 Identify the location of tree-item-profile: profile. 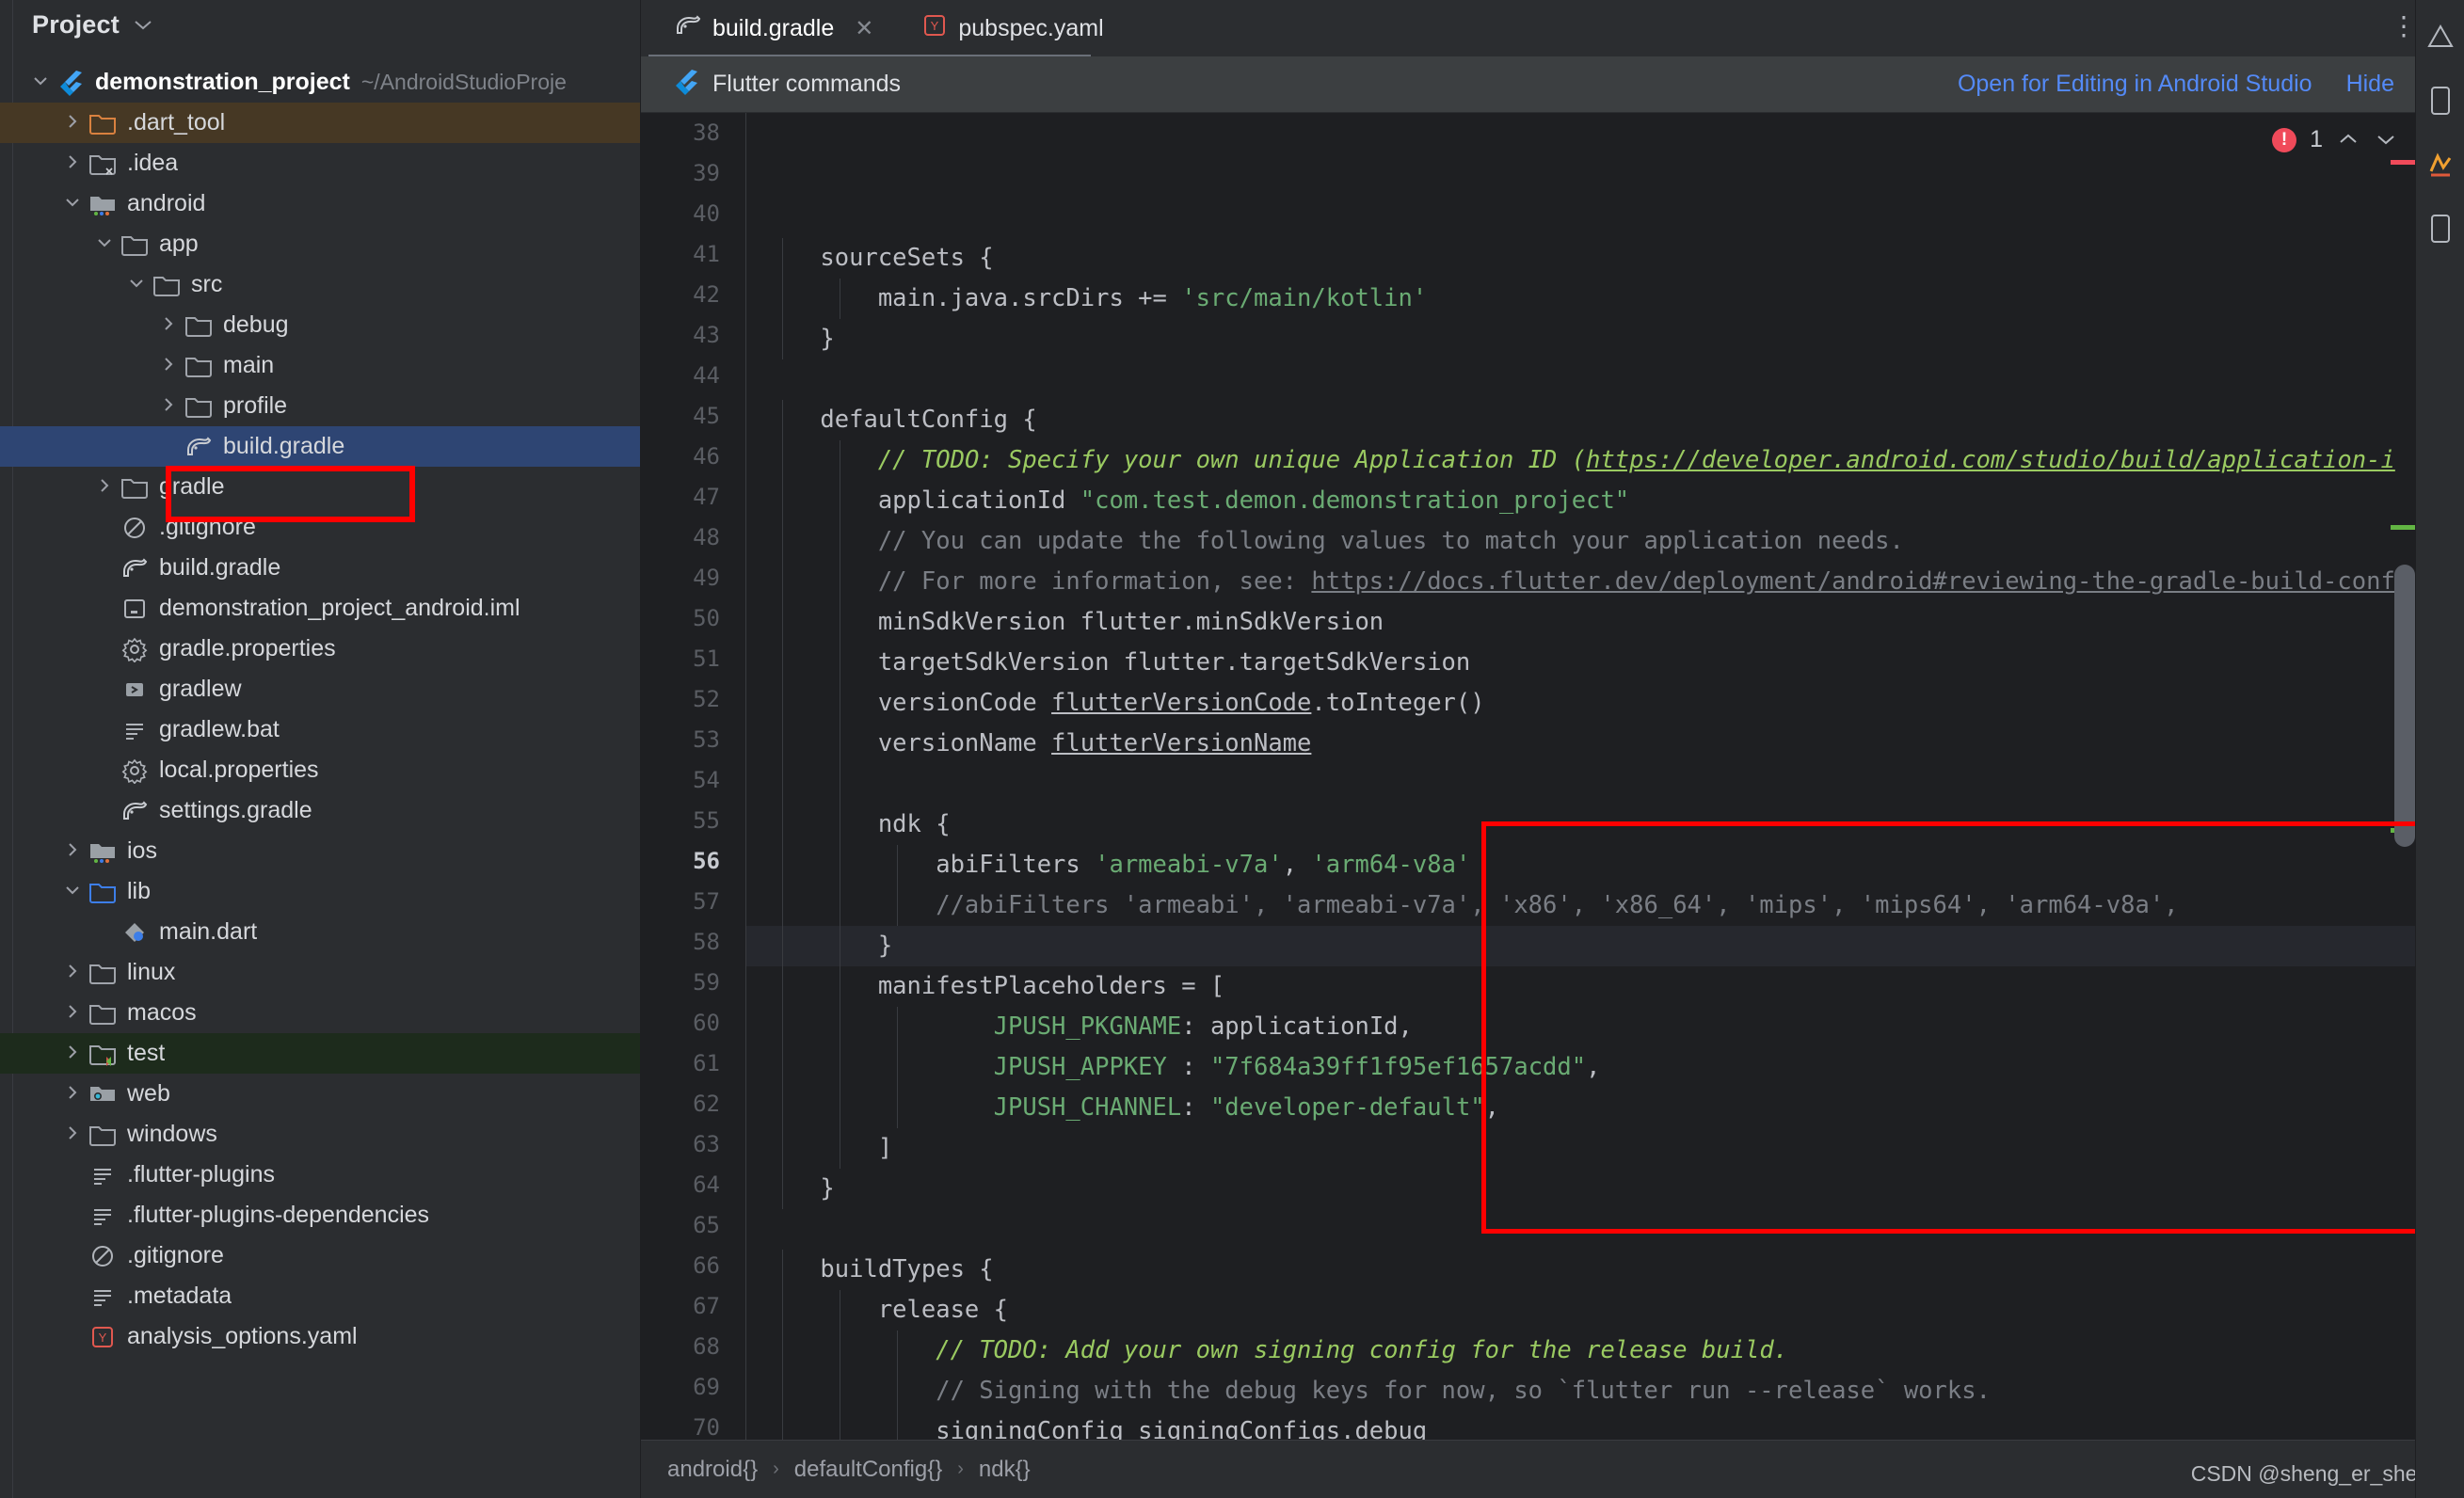
(320, 406).